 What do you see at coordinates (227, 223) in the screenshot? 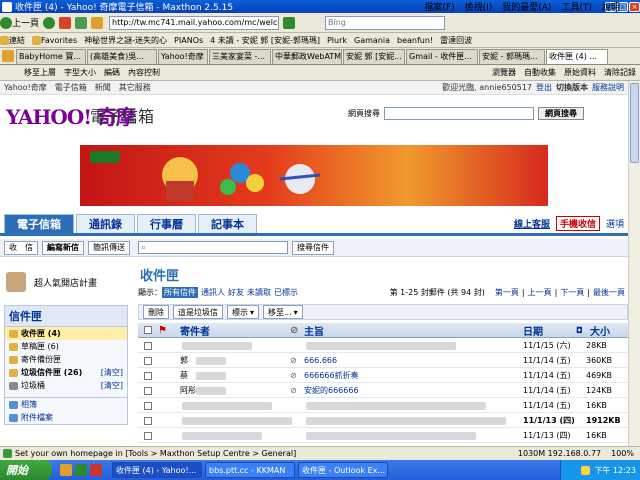
I see `tab-notepad: 記事本` at bounding box center [227, 223].